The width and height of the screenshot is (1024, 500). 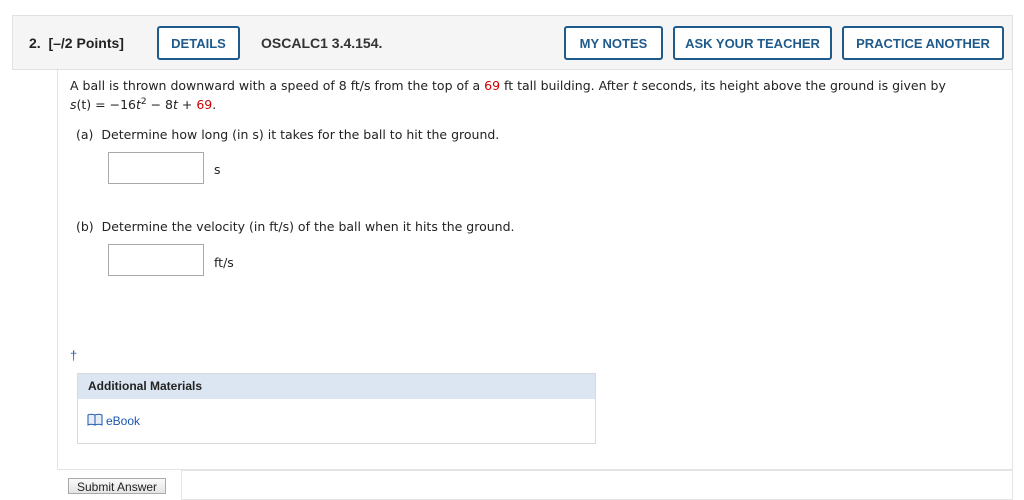 What do you see at coordinates (336, 386) in the screenshot?
I see `additional-materials-heading: Additional Materials` at bounding box center [336, 386].